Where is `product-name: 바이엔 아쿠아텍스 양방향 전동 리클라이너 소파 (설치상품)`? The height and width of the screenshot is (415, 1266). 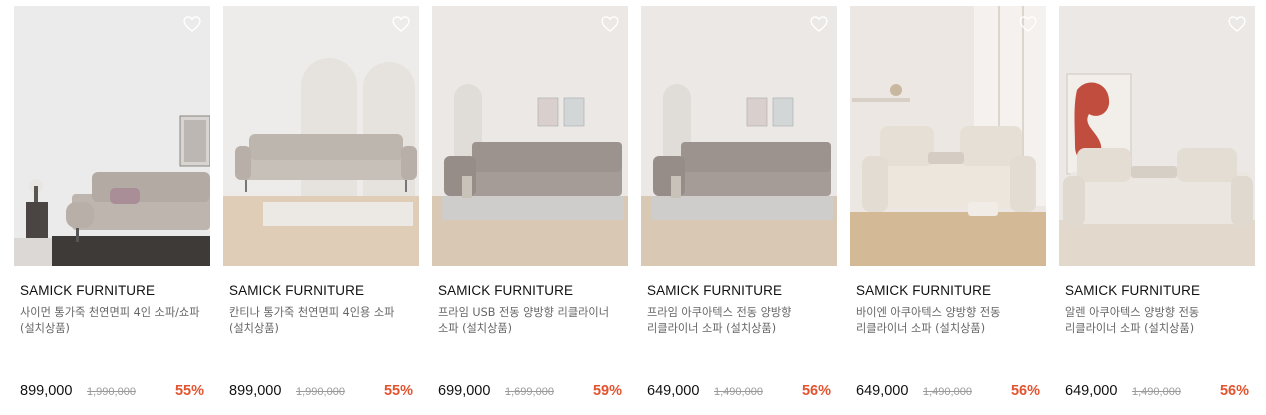
product-name: 바이엔 아쿠아텍스 양방향 전동 리클라이너 소파 (설치상품) is located at coordinates (949, 321).